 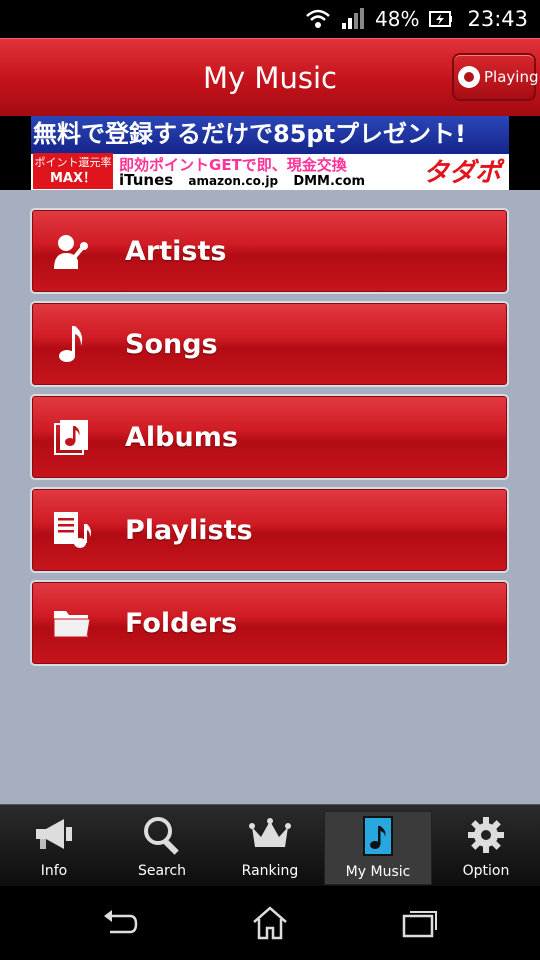 What do you see at coordinates (189, 530) in the screenshot?
I see `playlists-label: Playlists` at bounding box center [189, 530].